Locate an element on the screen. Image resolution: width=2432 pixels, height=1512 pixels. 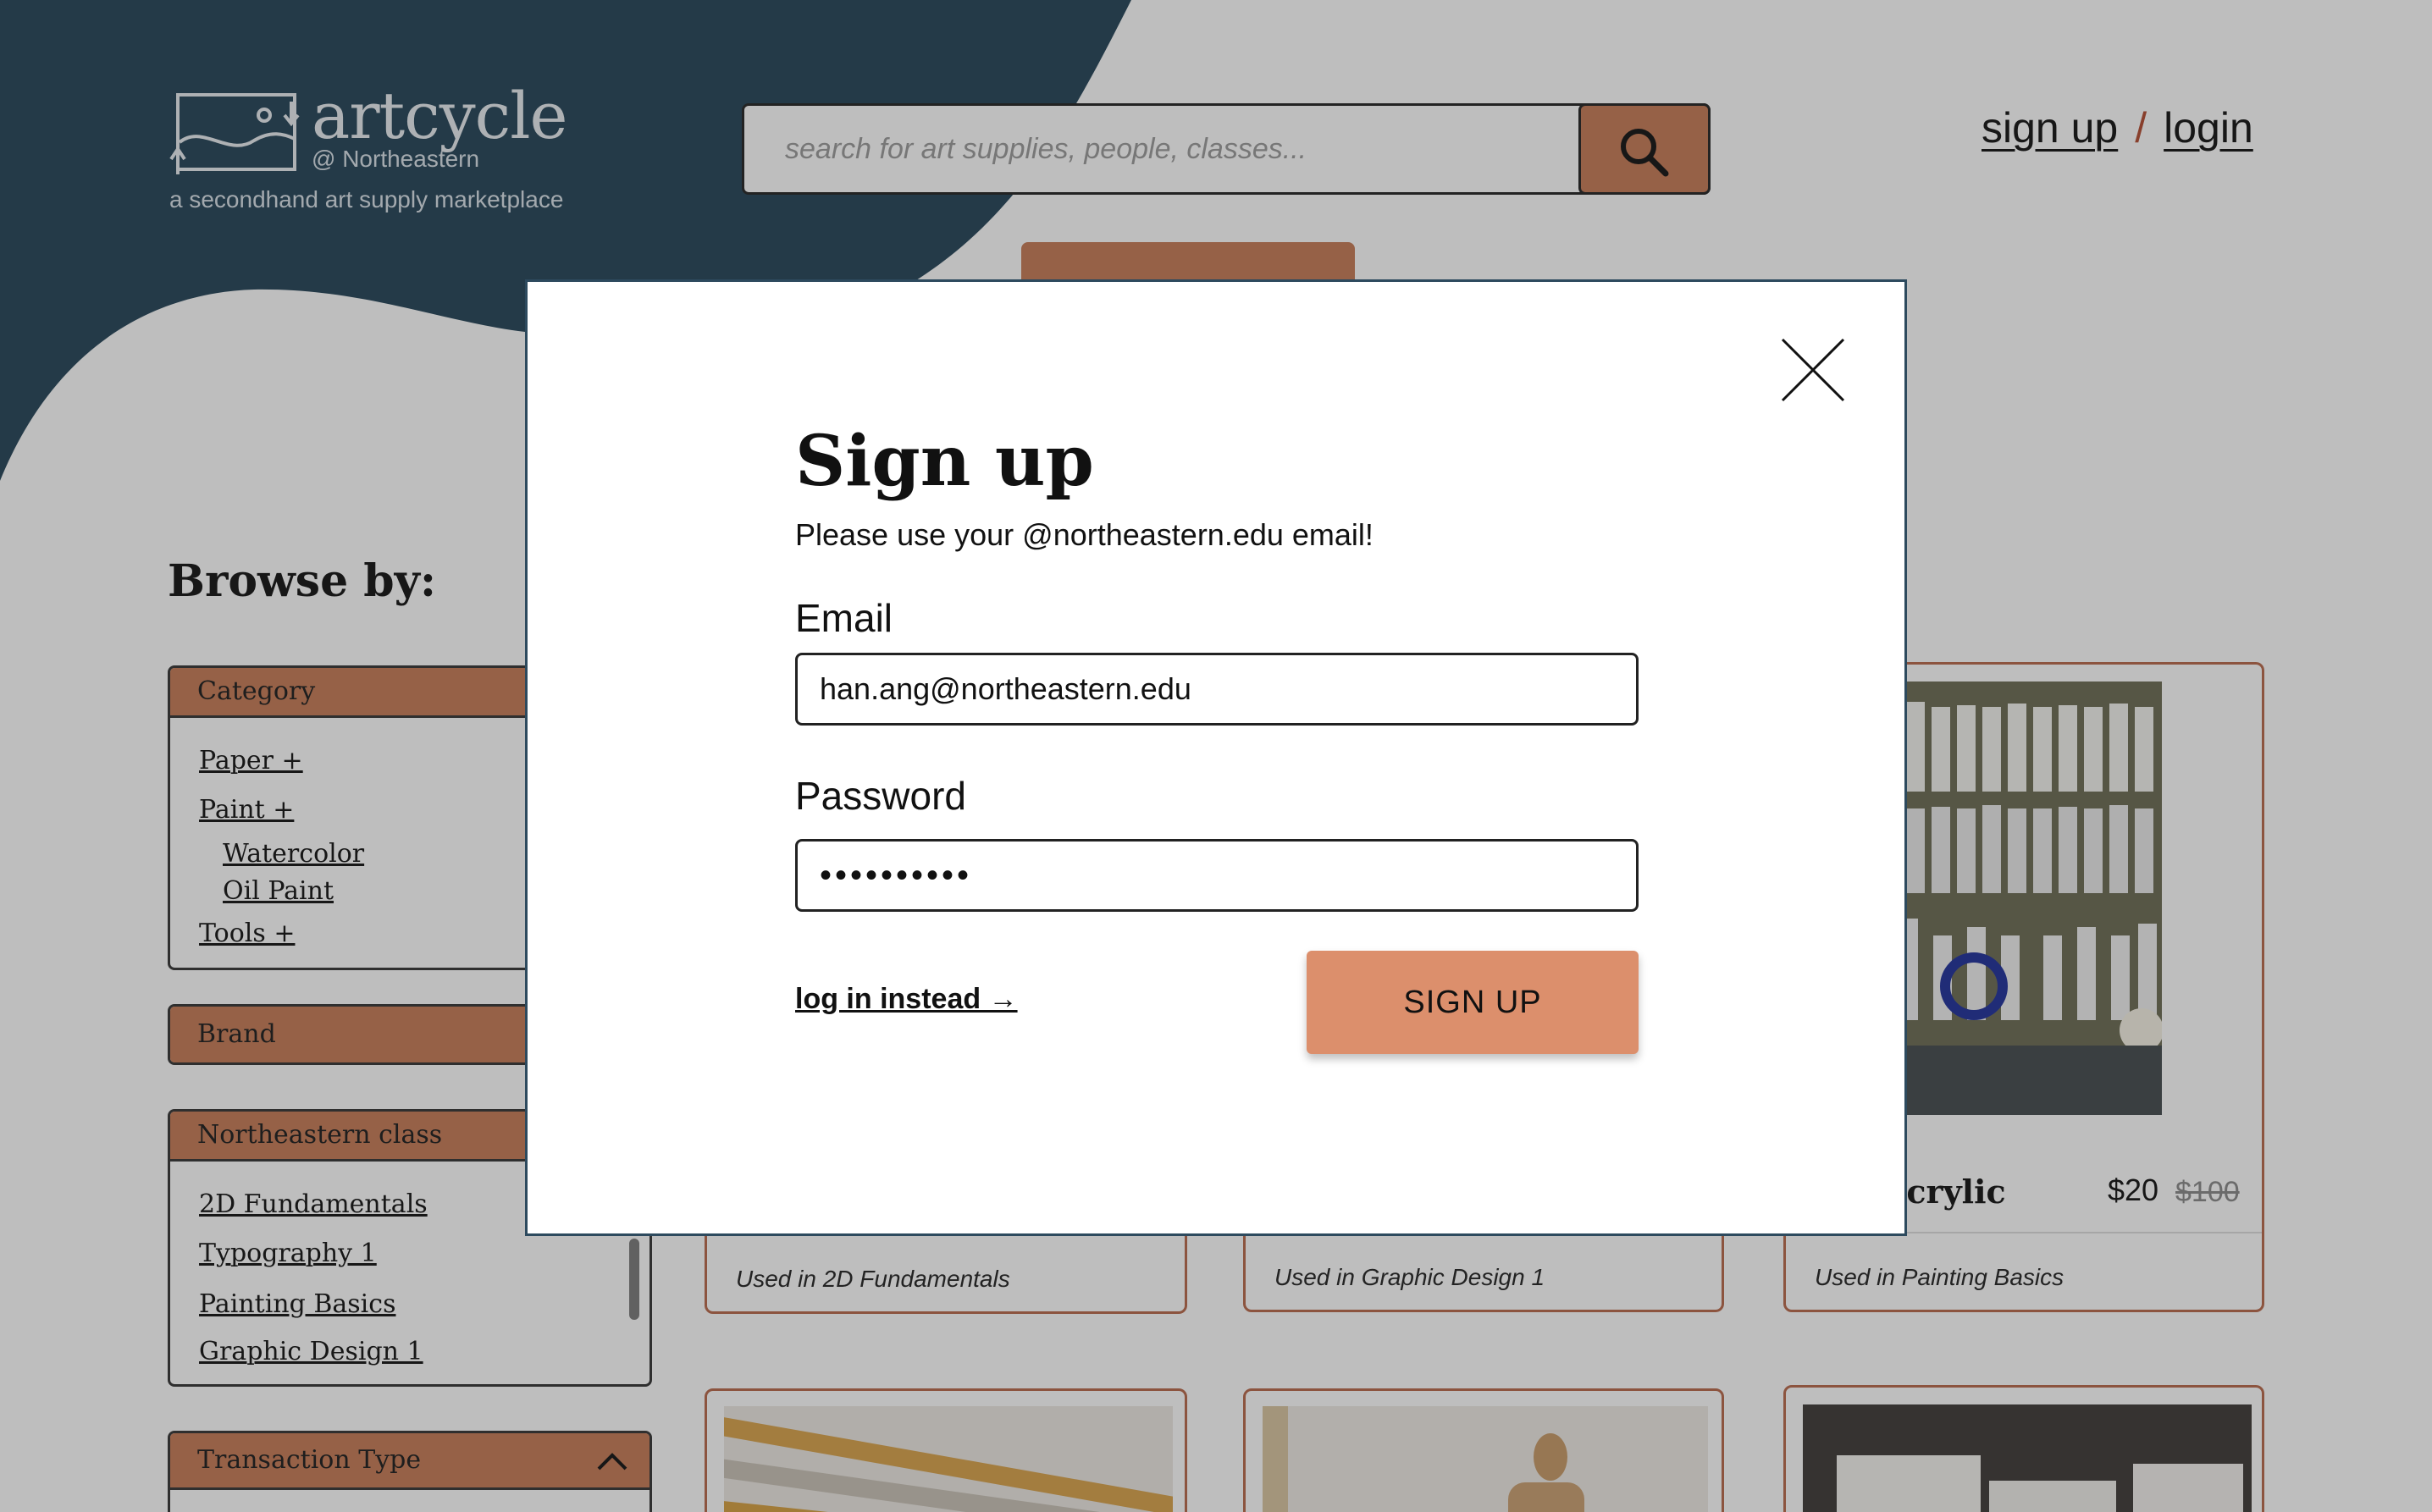
password-label: Password is located at coordinates (880, 796).